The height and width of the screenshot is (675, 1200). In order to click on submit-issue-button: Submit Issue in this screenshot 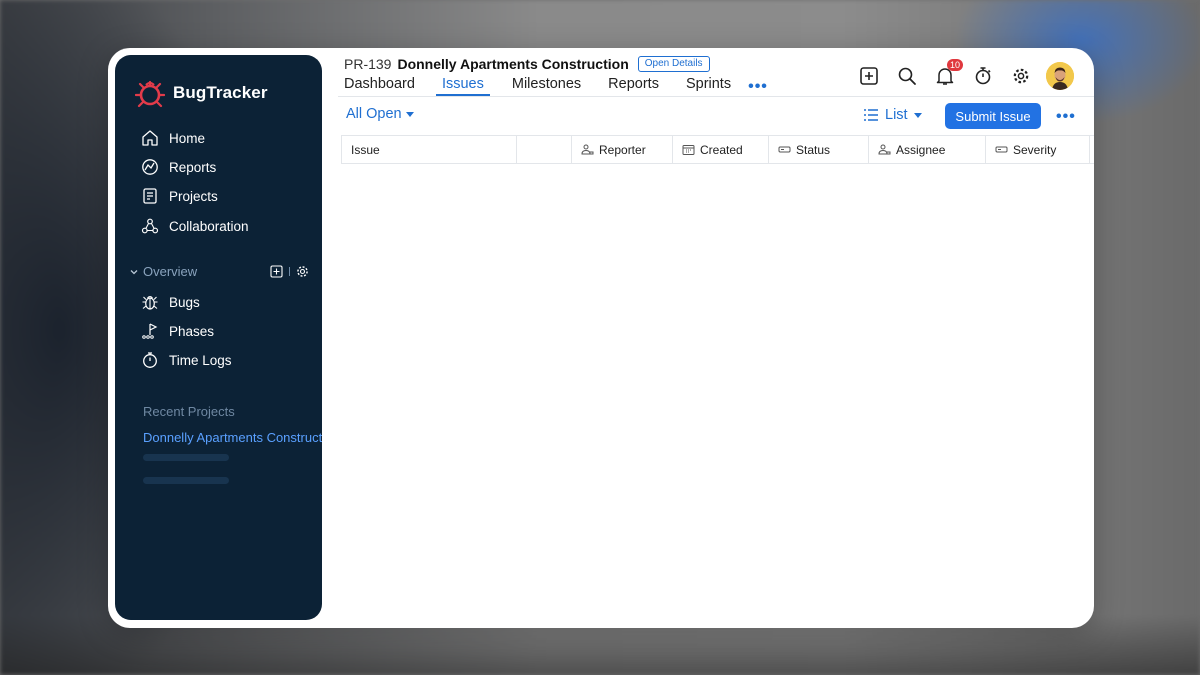, I will do `click(993, 116)`.